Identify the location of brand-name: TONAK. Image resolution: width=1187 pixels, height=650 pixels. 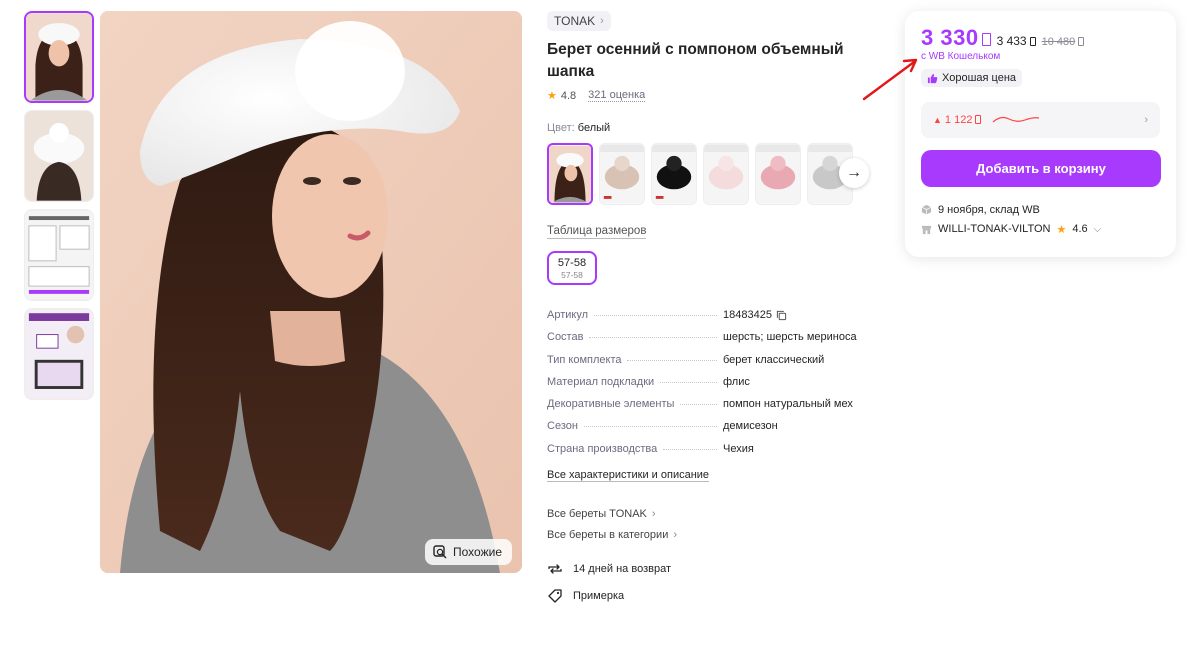
(575, 21).